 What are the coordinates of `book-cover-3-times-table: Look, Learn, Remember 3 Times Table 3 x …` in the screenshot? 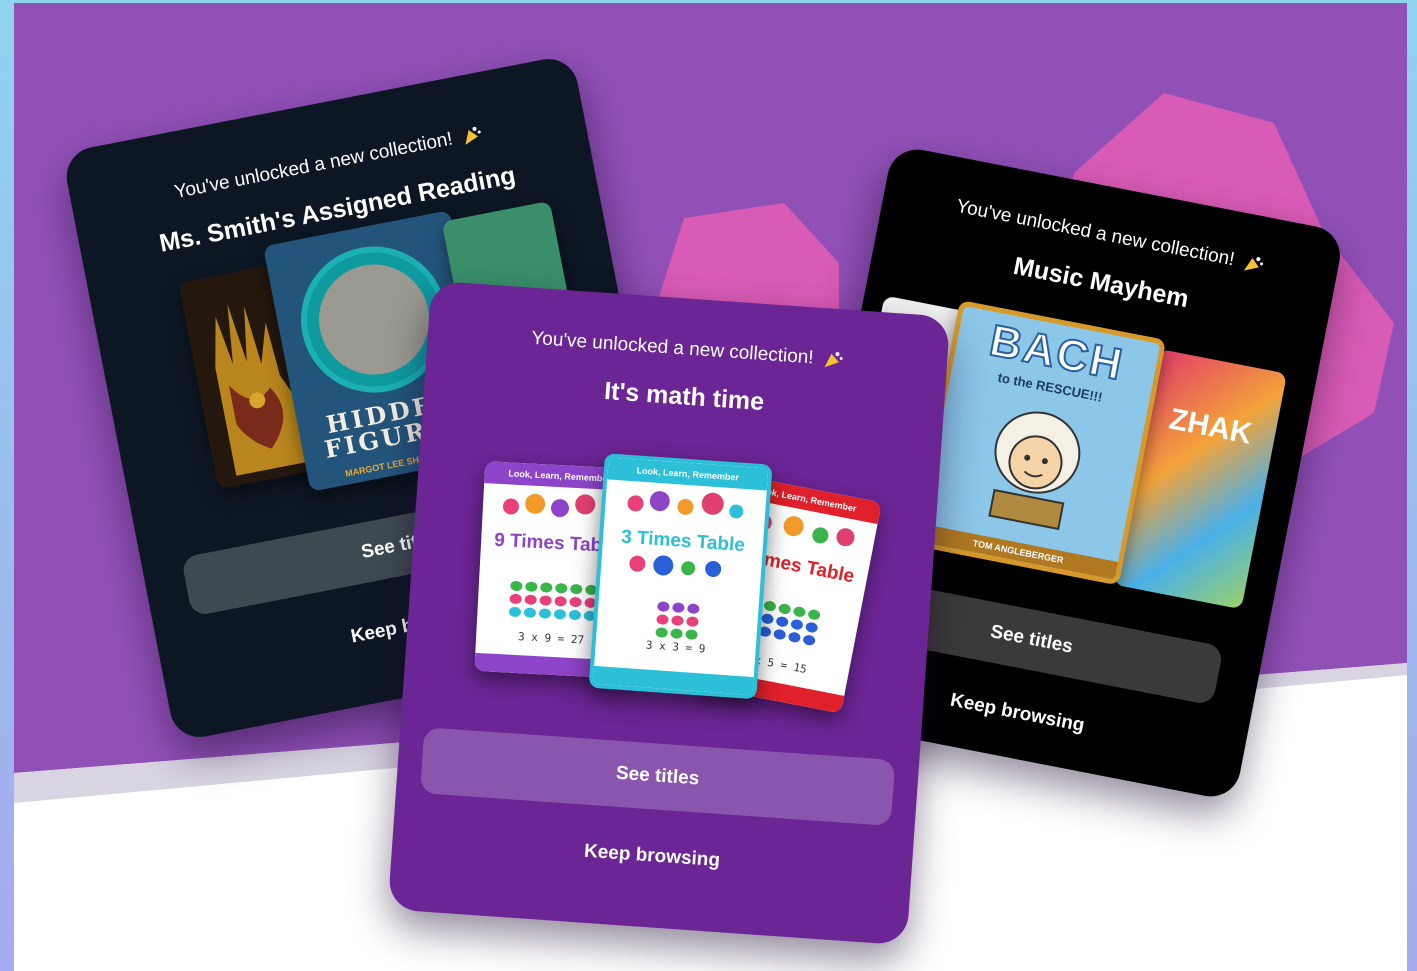 It's located at (680, 576).